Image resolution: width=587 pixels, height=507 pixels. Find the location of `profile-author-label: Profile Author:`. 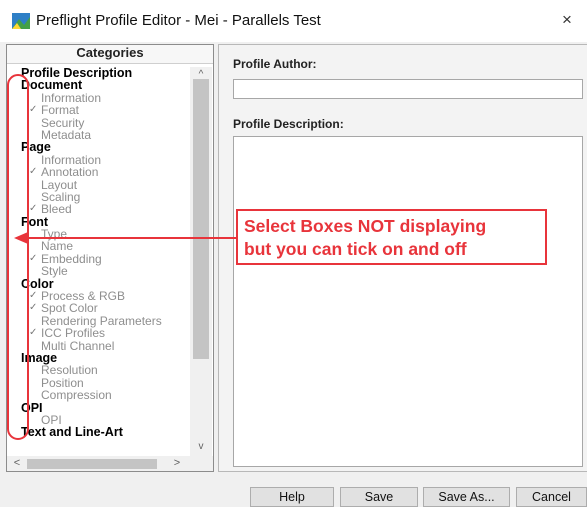

profile-author-label: Profile Author: is located at coordinates (275, 64).